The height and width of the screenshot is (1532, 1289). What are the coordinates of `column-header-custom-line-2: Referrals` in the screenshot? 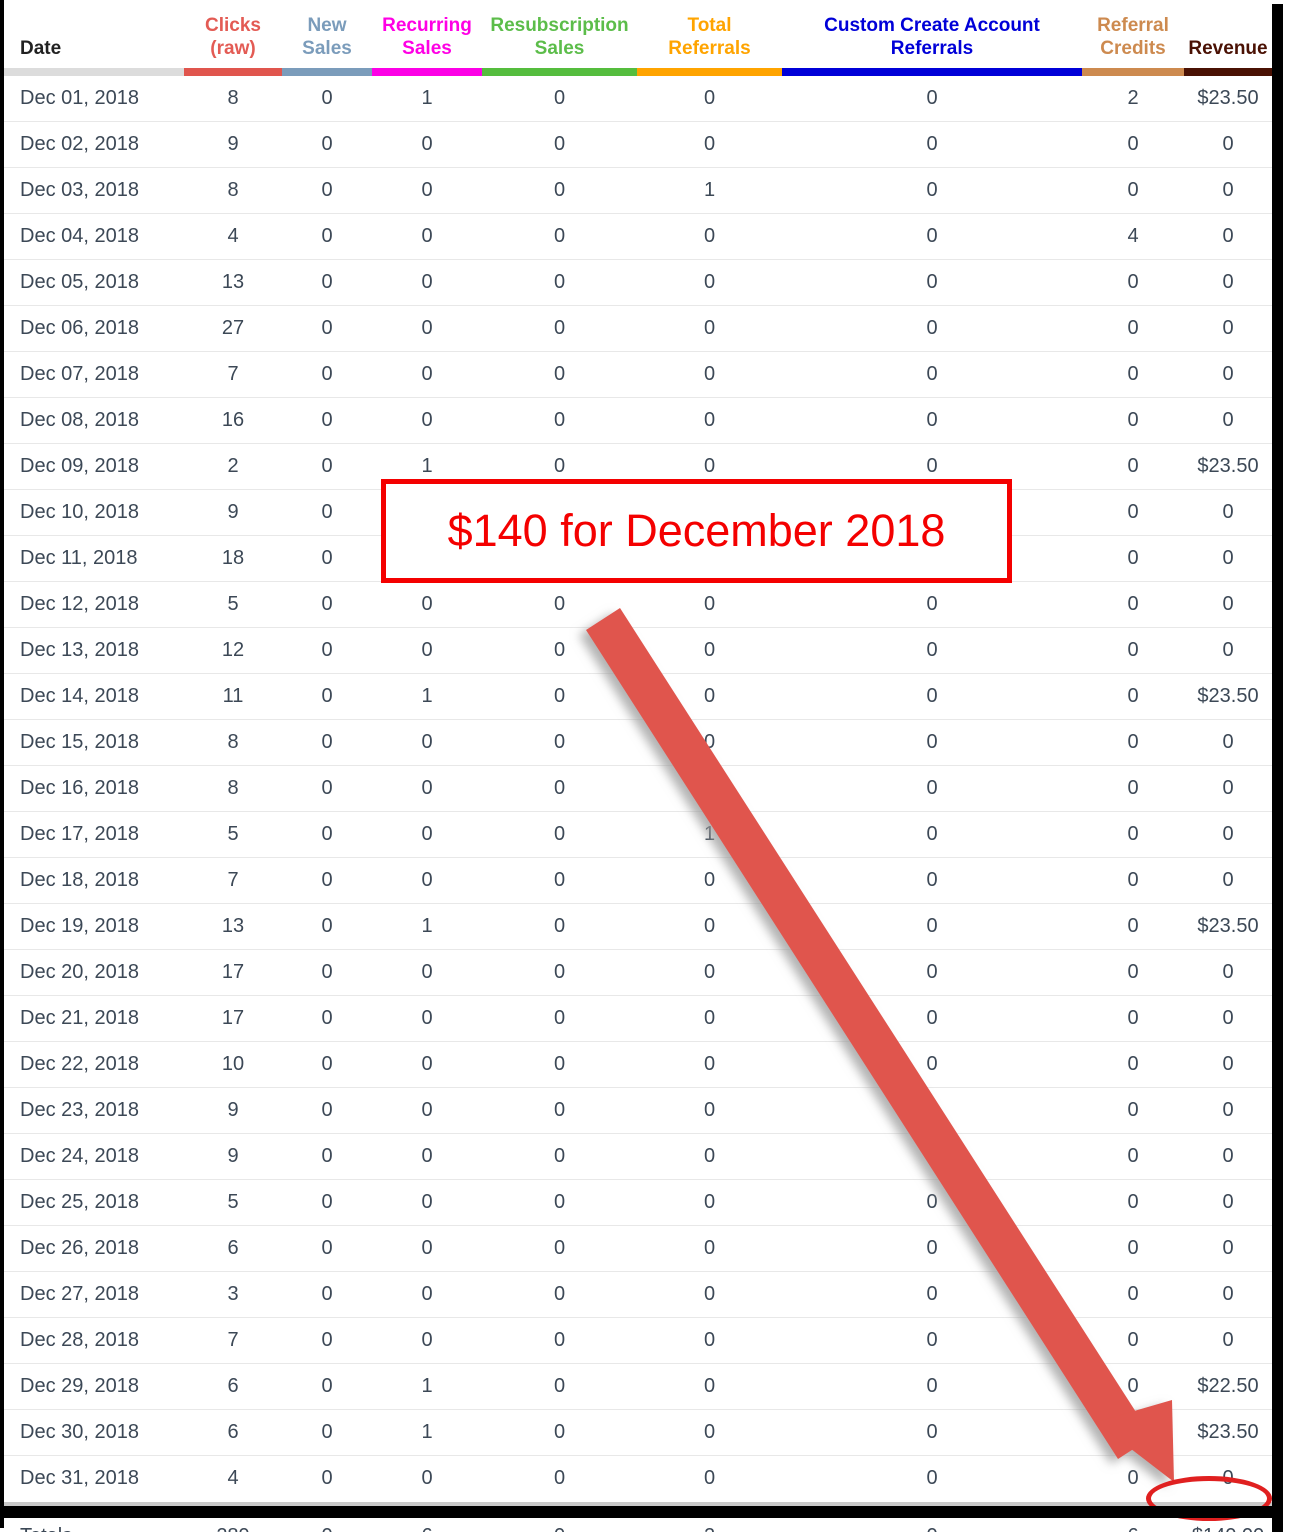 It's located at (932, 48).